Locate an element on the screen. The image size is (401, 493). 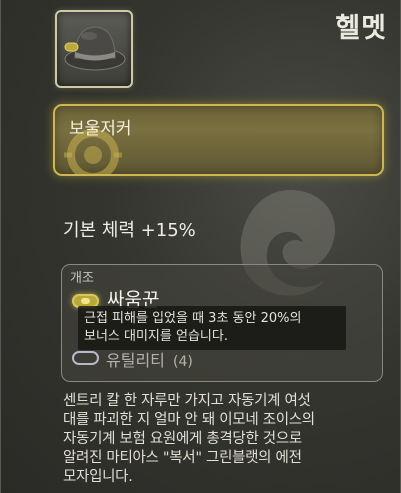
flavor-line: 알려진 마티아스 "복서" 그린블랫의 에전 is located at coordinates (182, 458).